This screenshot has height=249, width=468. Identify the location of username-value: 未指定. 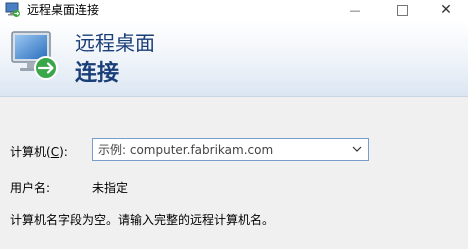
(110, 188).